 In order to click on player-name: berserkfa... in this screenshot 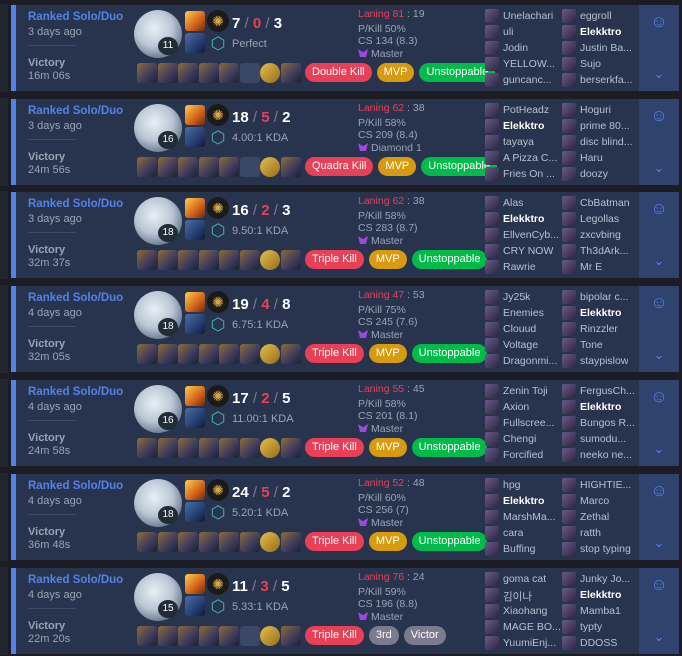, I will do `click(606, 80)`.